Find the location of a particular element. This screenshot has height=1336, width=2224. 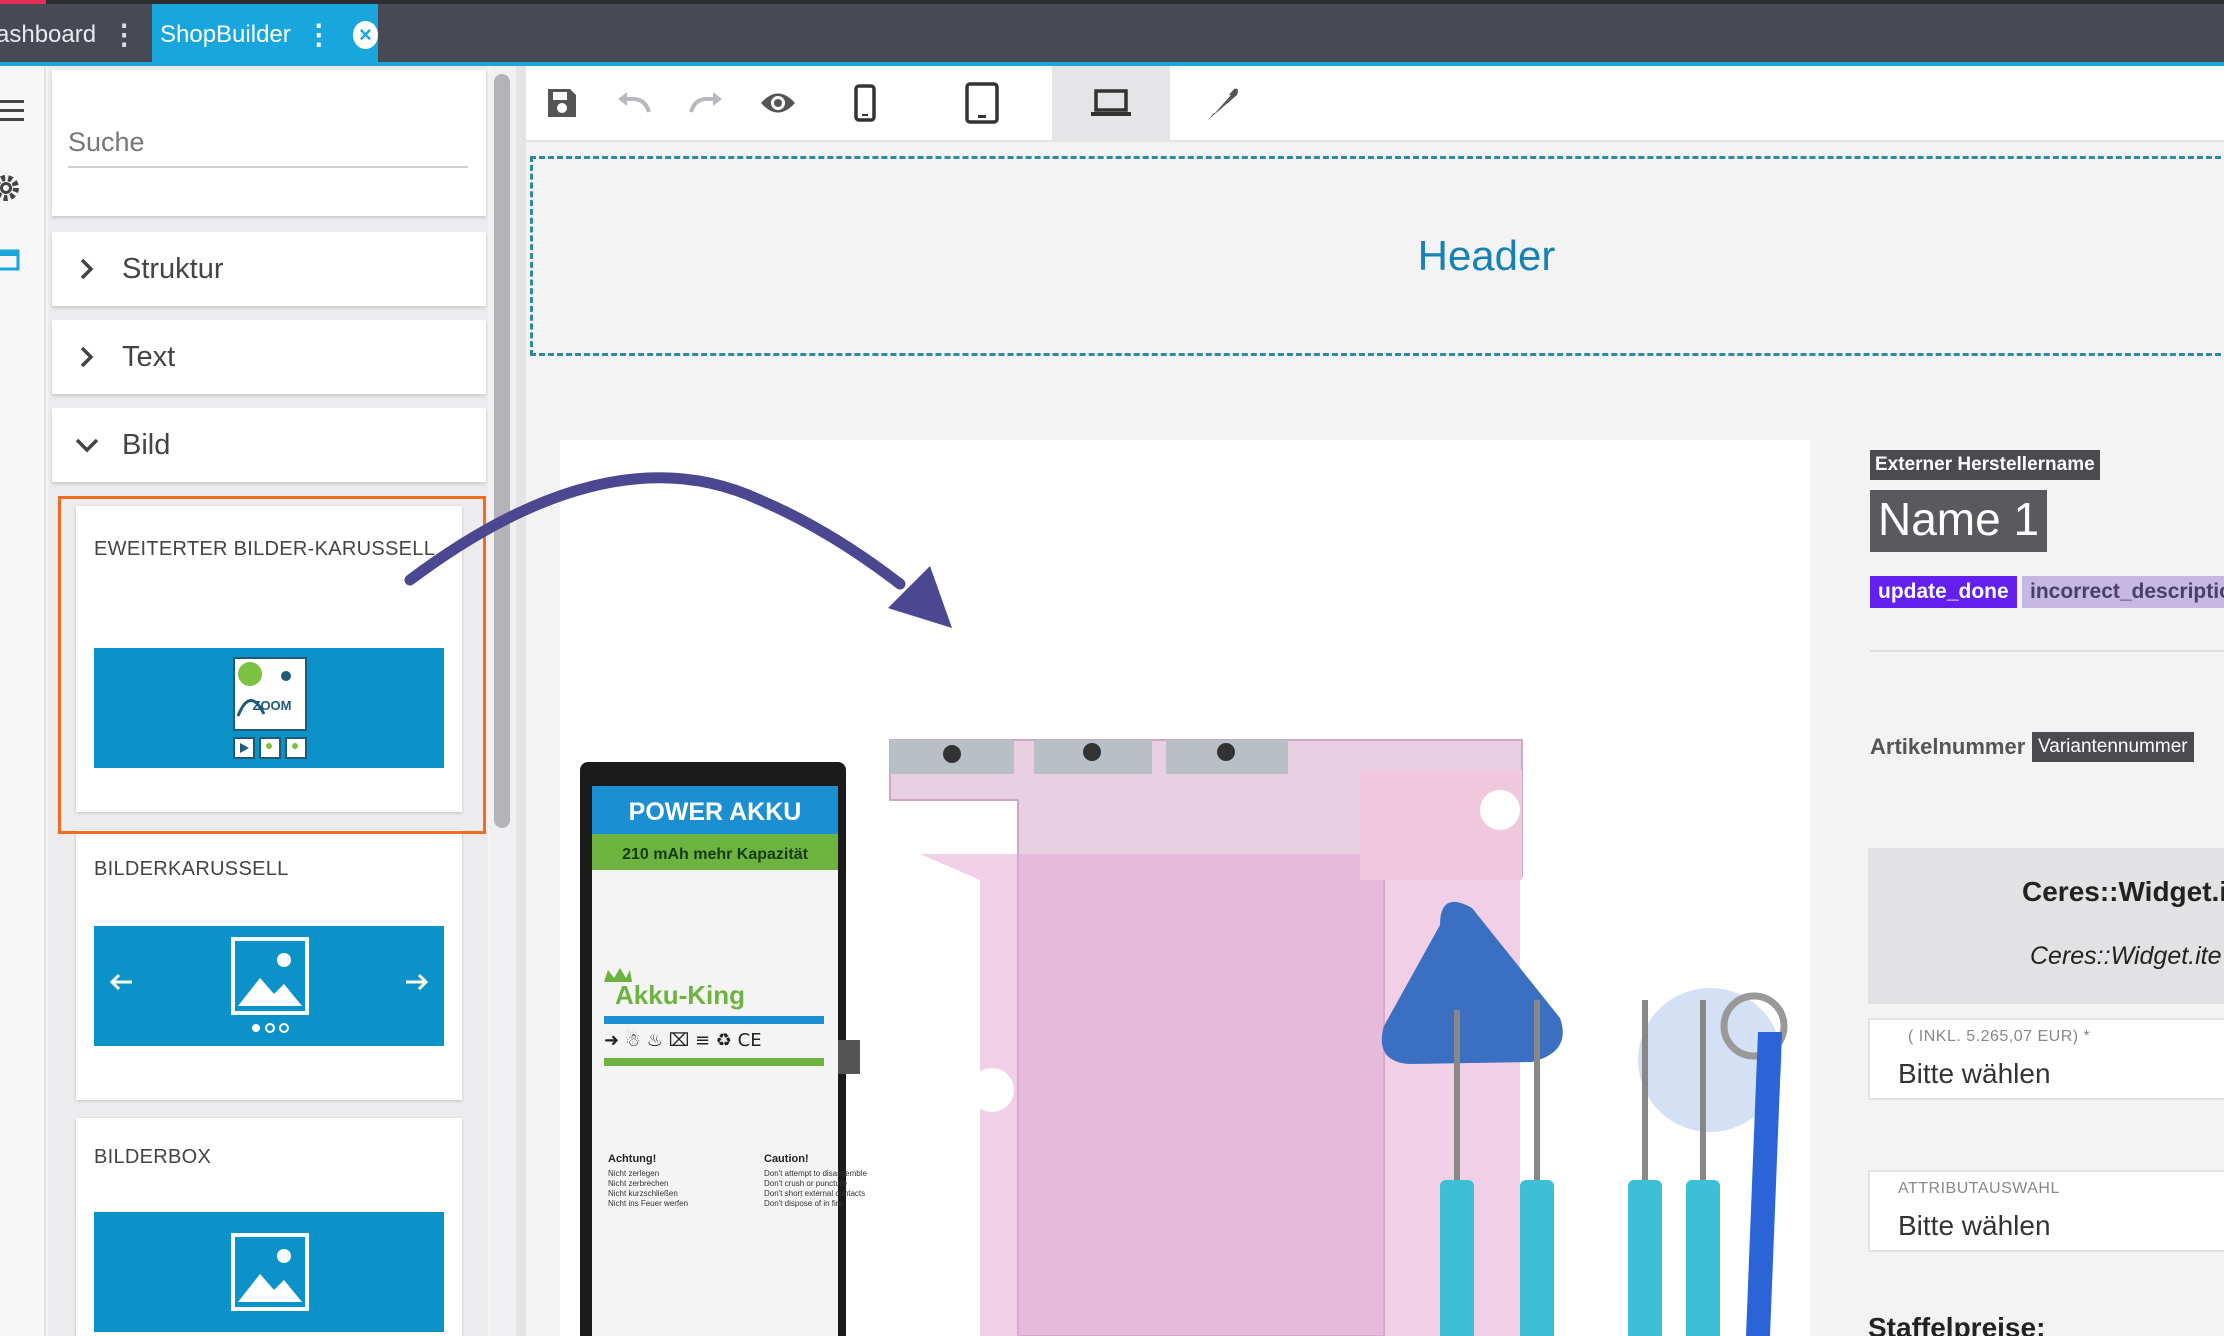

chevron-down-icon is located at coordinates (87, 445).